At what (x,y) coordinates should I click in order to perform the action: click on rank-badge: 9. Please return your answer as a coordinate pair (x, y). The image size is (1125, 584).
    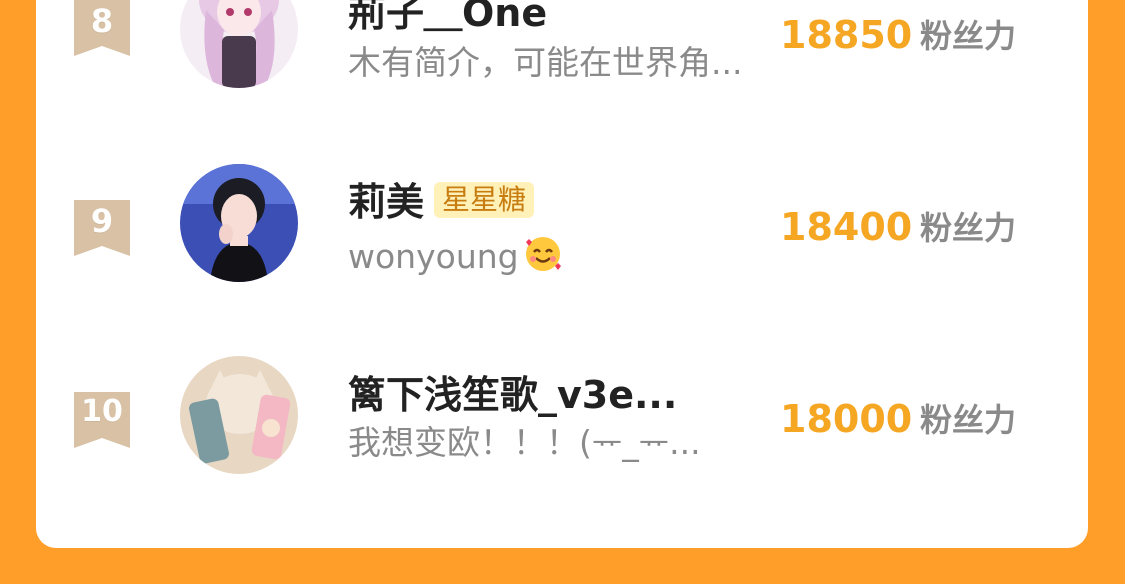
    Looking at the image, I should click on (102, 228).